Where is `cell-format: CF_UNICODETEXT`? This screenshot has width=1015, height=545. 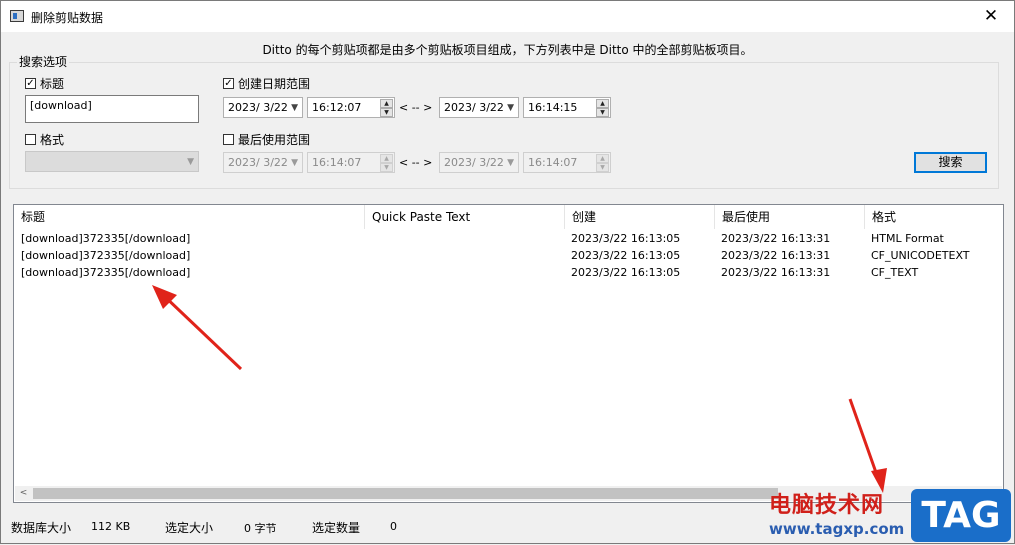 cell-format: CF_UNICODETEXT is located at coordinates (920, 255).